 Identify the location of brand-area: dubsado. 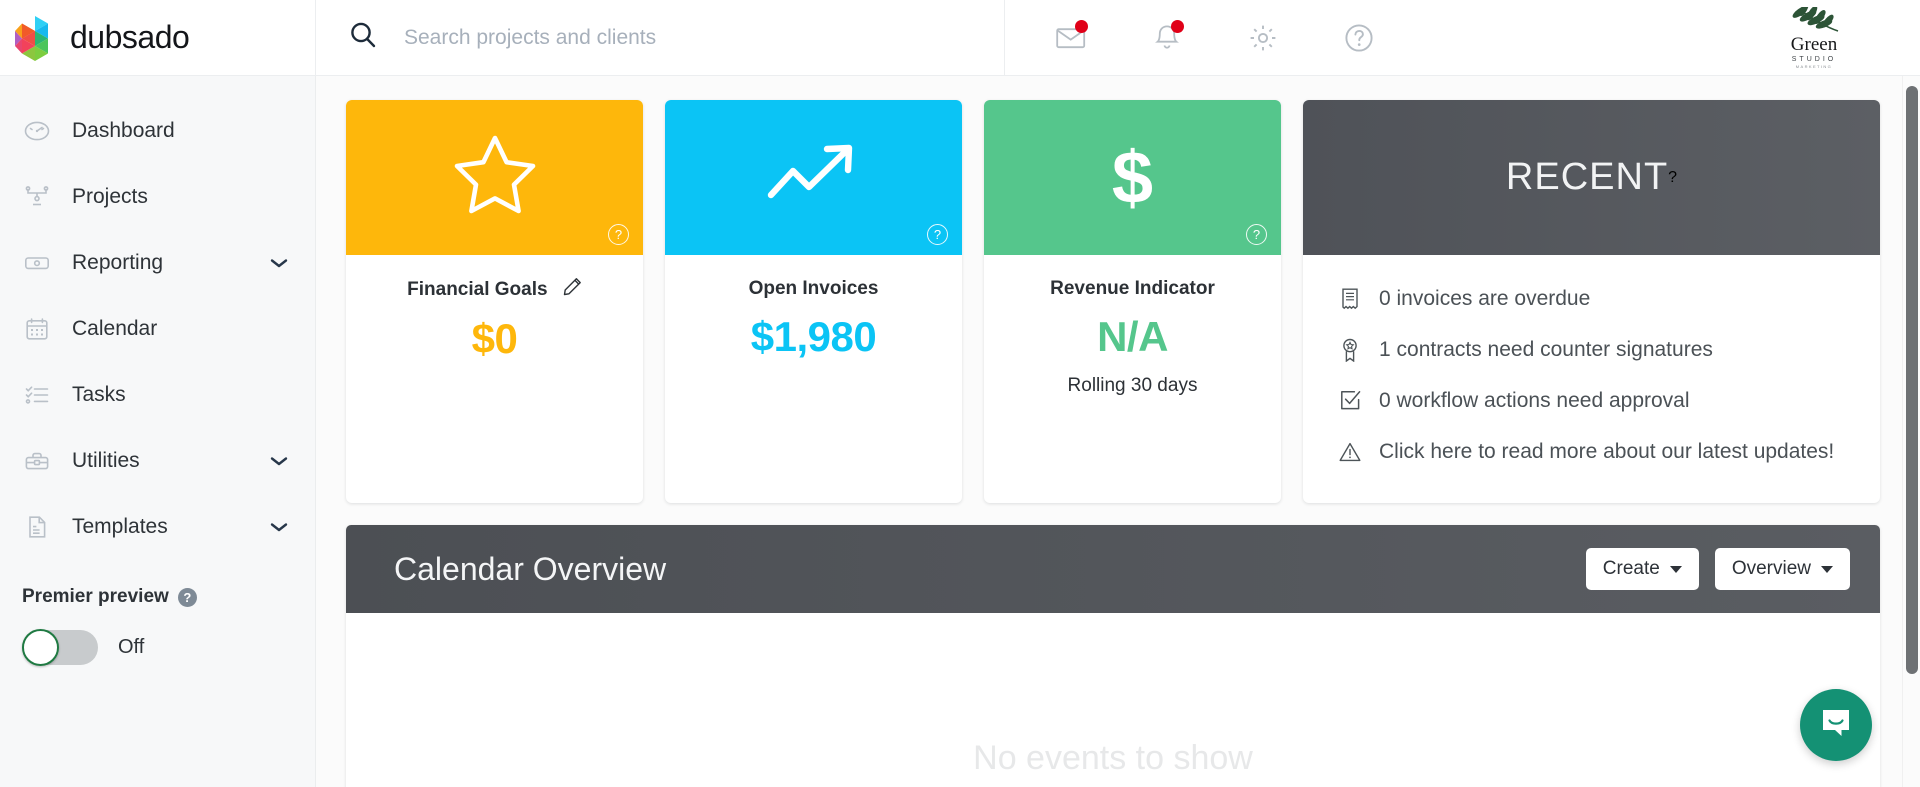
(158, 37).